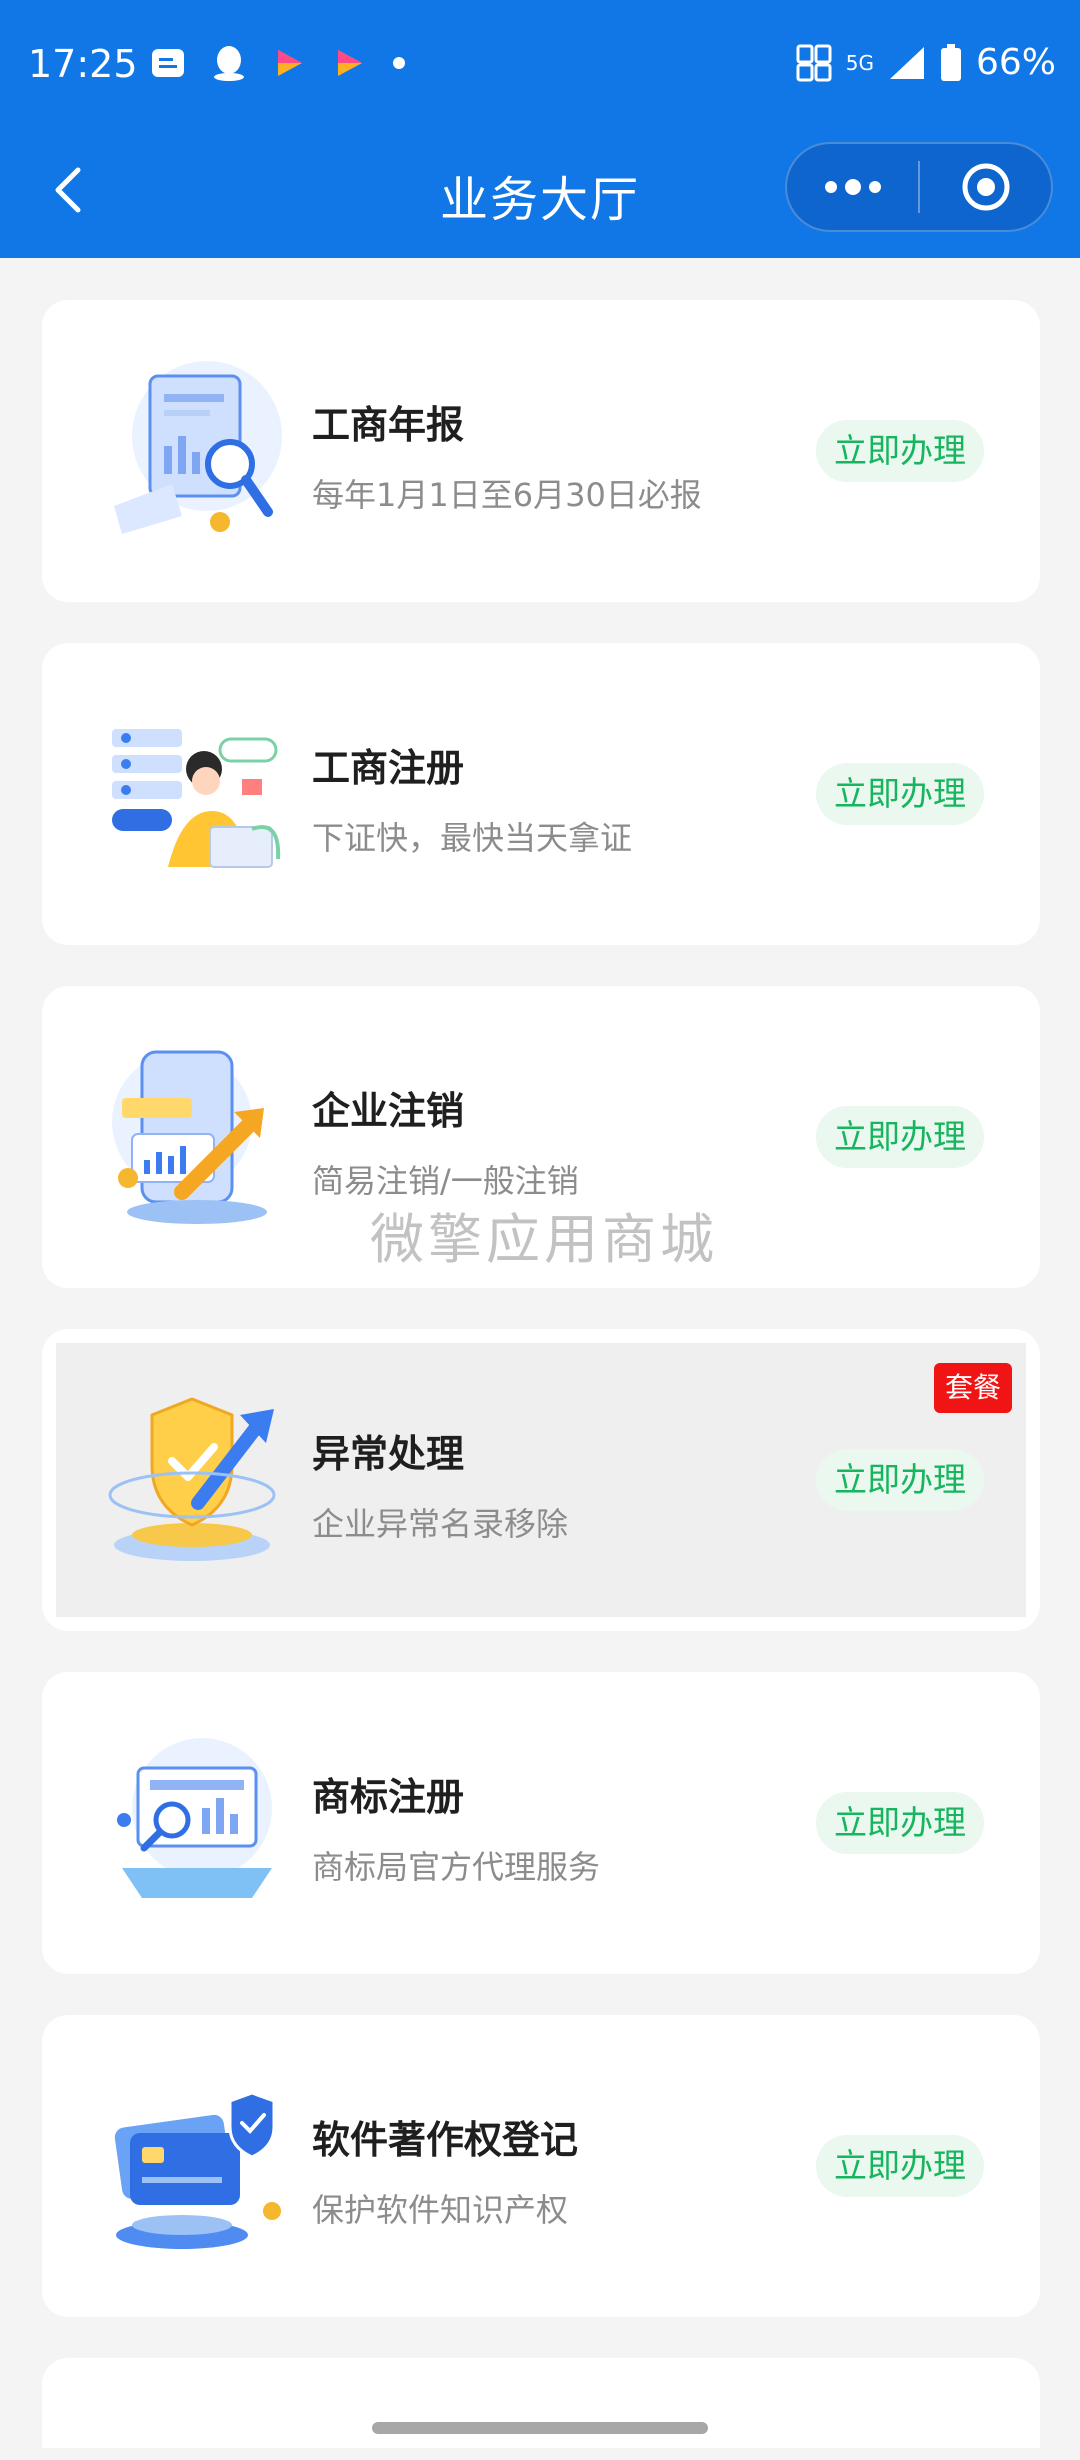  Describe the element at coordinates (973, 1388) in the screenshot. I see `package-badge: 套餐` at that location.